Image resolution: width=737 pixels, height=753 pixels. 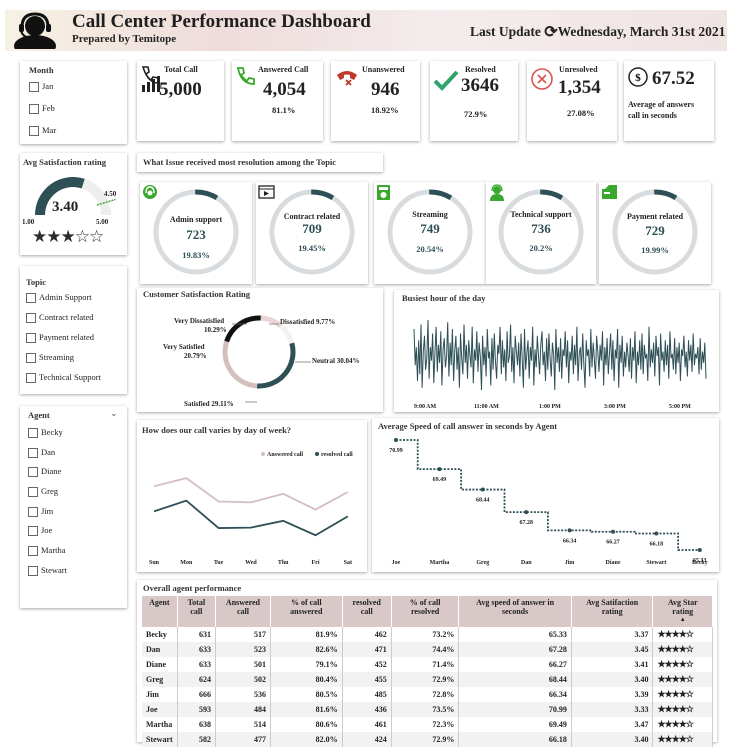 What do you see at coordinates (160, 679) in the screenshot?
I see `table-cell: Greg` at bounding box center [160, 679].